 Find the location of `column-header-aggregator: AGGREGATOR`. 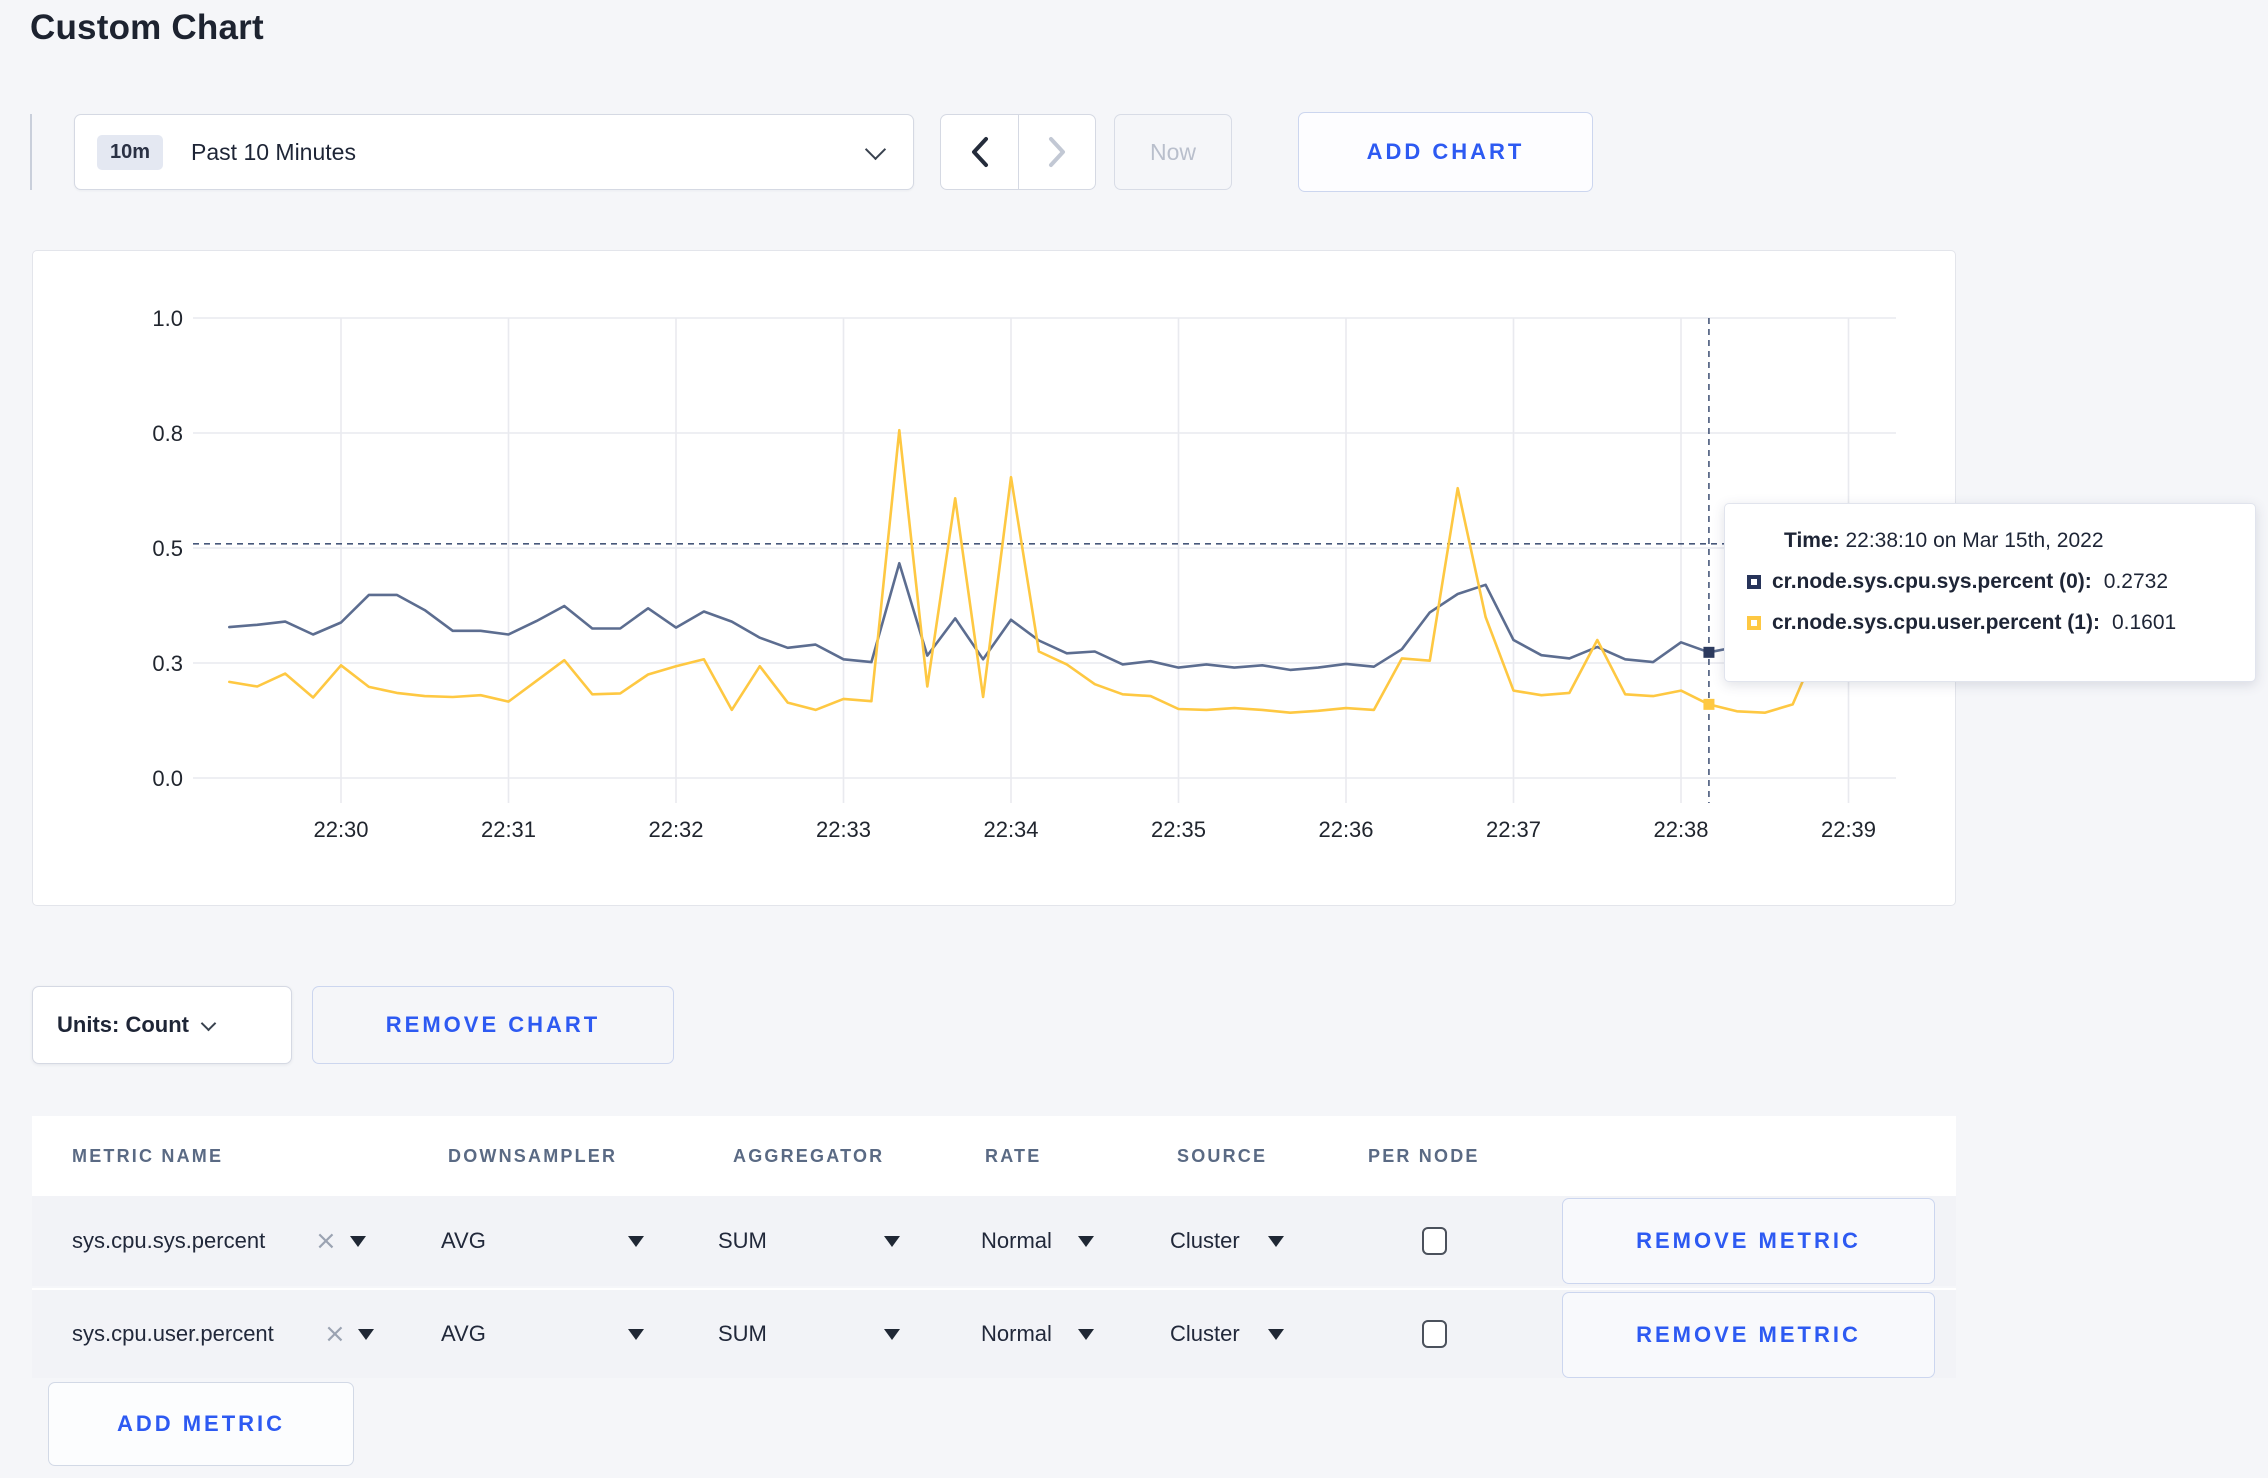

column-header-aggregator: AGGREGATOR is located at coordinates (809, 1155).